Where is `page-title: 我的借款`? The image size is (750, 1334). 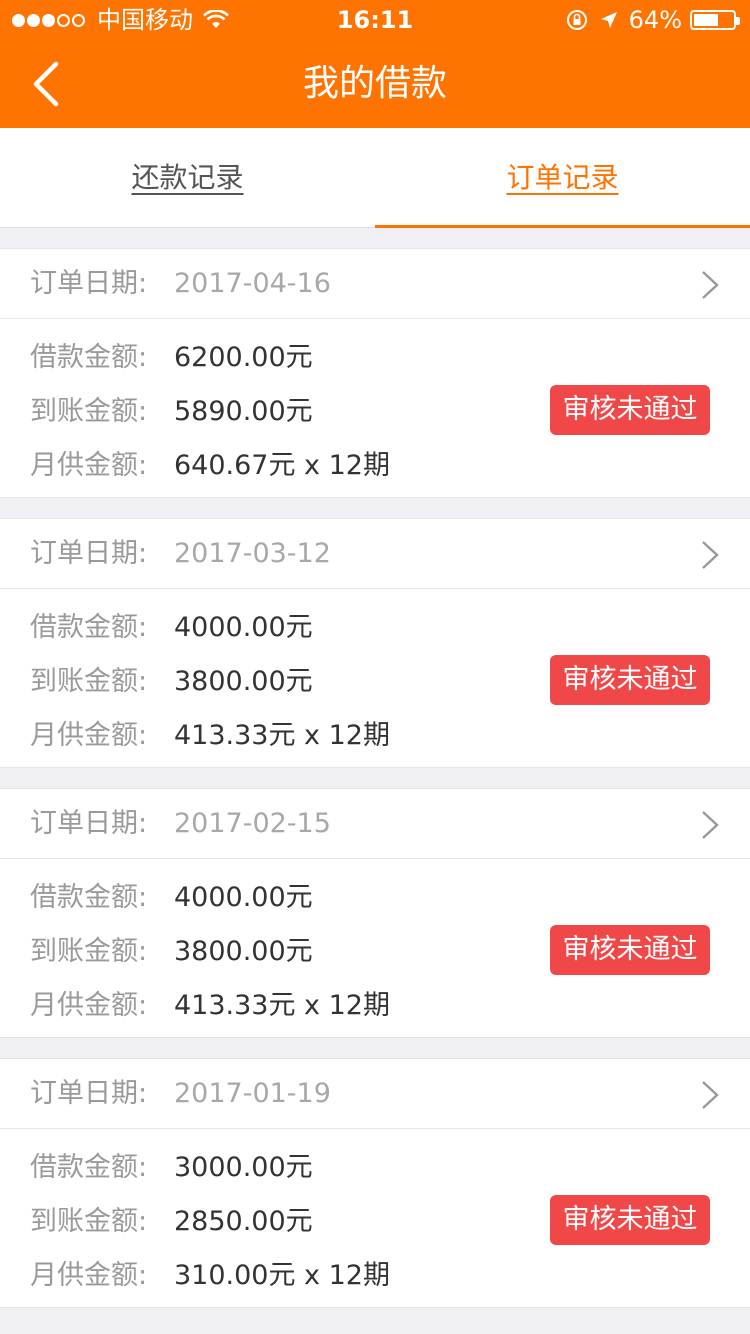 page-title: 我的借款 is located at coordinates (374, 83).